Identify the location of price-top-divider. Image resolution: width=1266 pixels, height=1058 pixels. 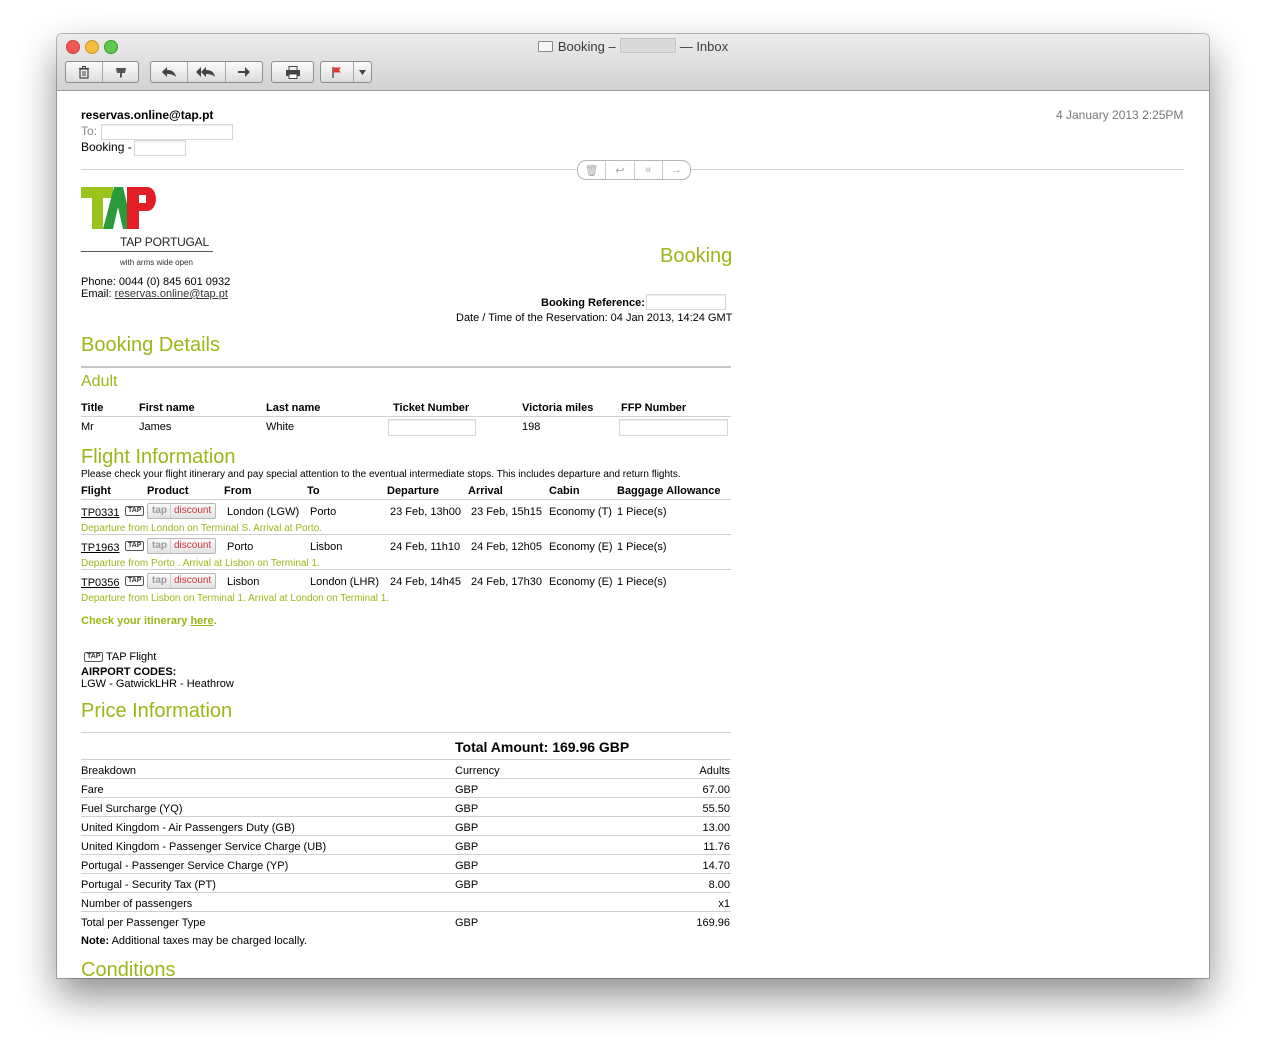
(406, 732).